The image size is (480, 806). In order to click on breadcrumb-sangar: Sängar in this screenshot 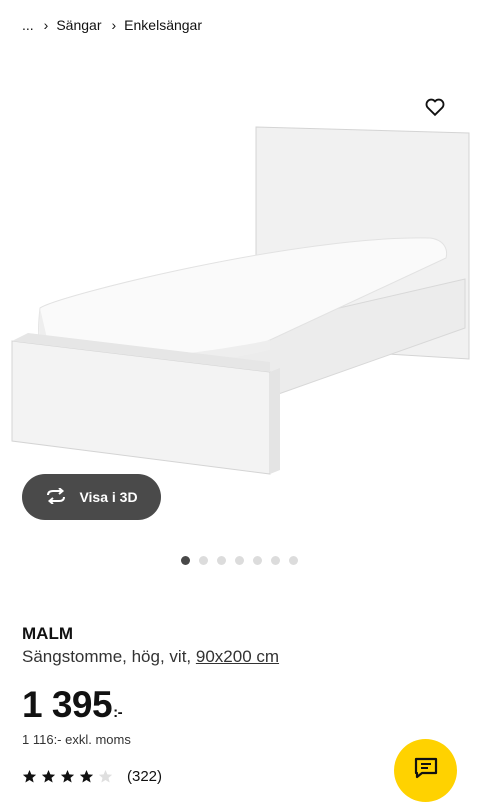, I will do `click(78, 25)`.